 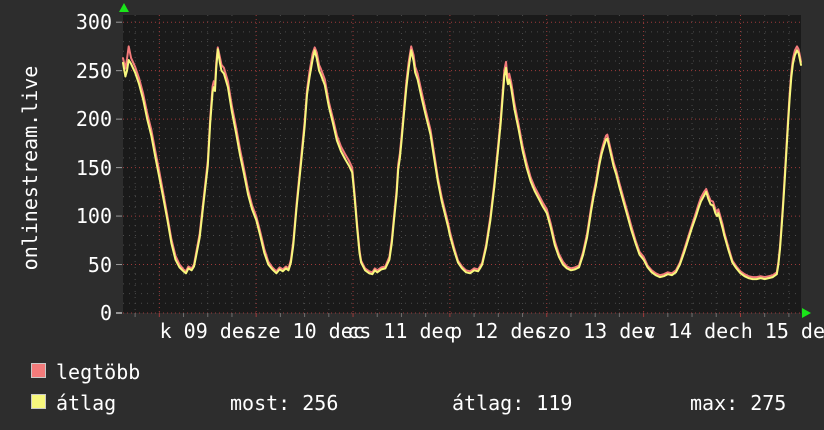 What do you see at coordinates (806, 313) in the screenshot?
I see `green-right-arrow` at bounding box center [806, 313].